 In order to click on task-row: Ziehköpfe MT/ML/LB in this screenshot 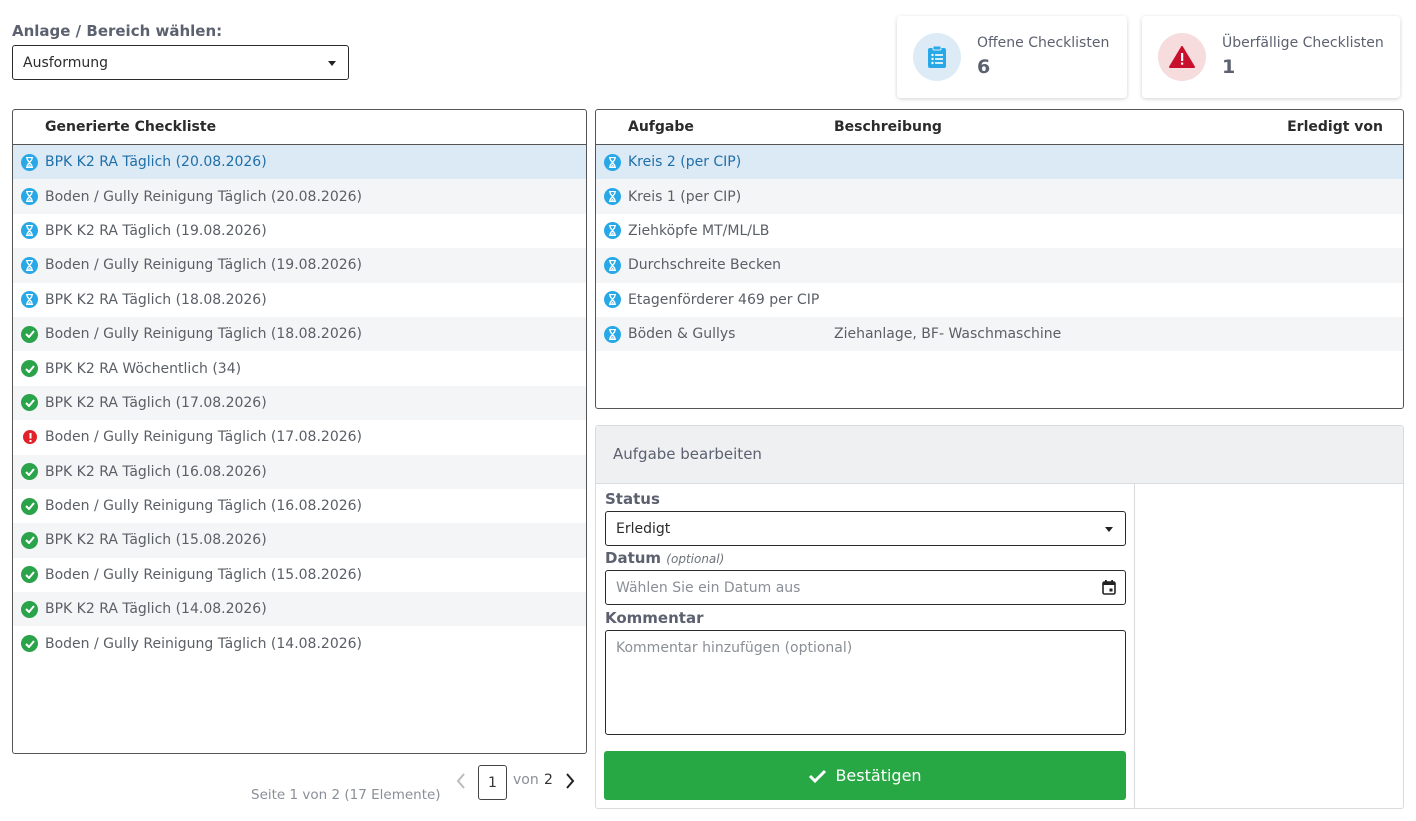, I will do `click(999, 231)`.